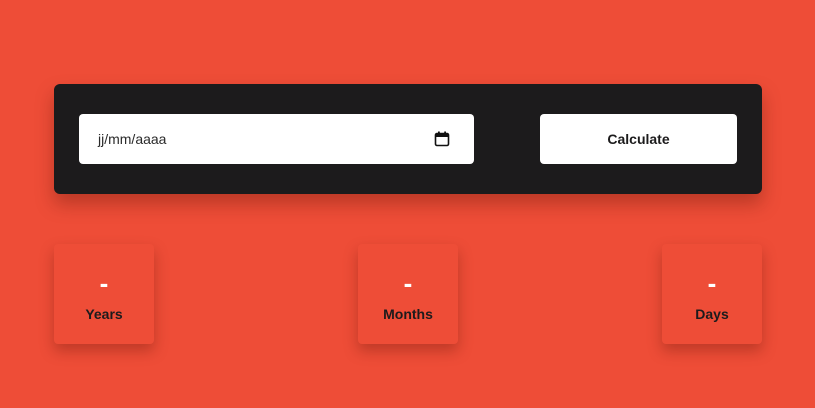 This screenshot has width=815, height=408. I want to click on days-label: Days, so click(712, 314).